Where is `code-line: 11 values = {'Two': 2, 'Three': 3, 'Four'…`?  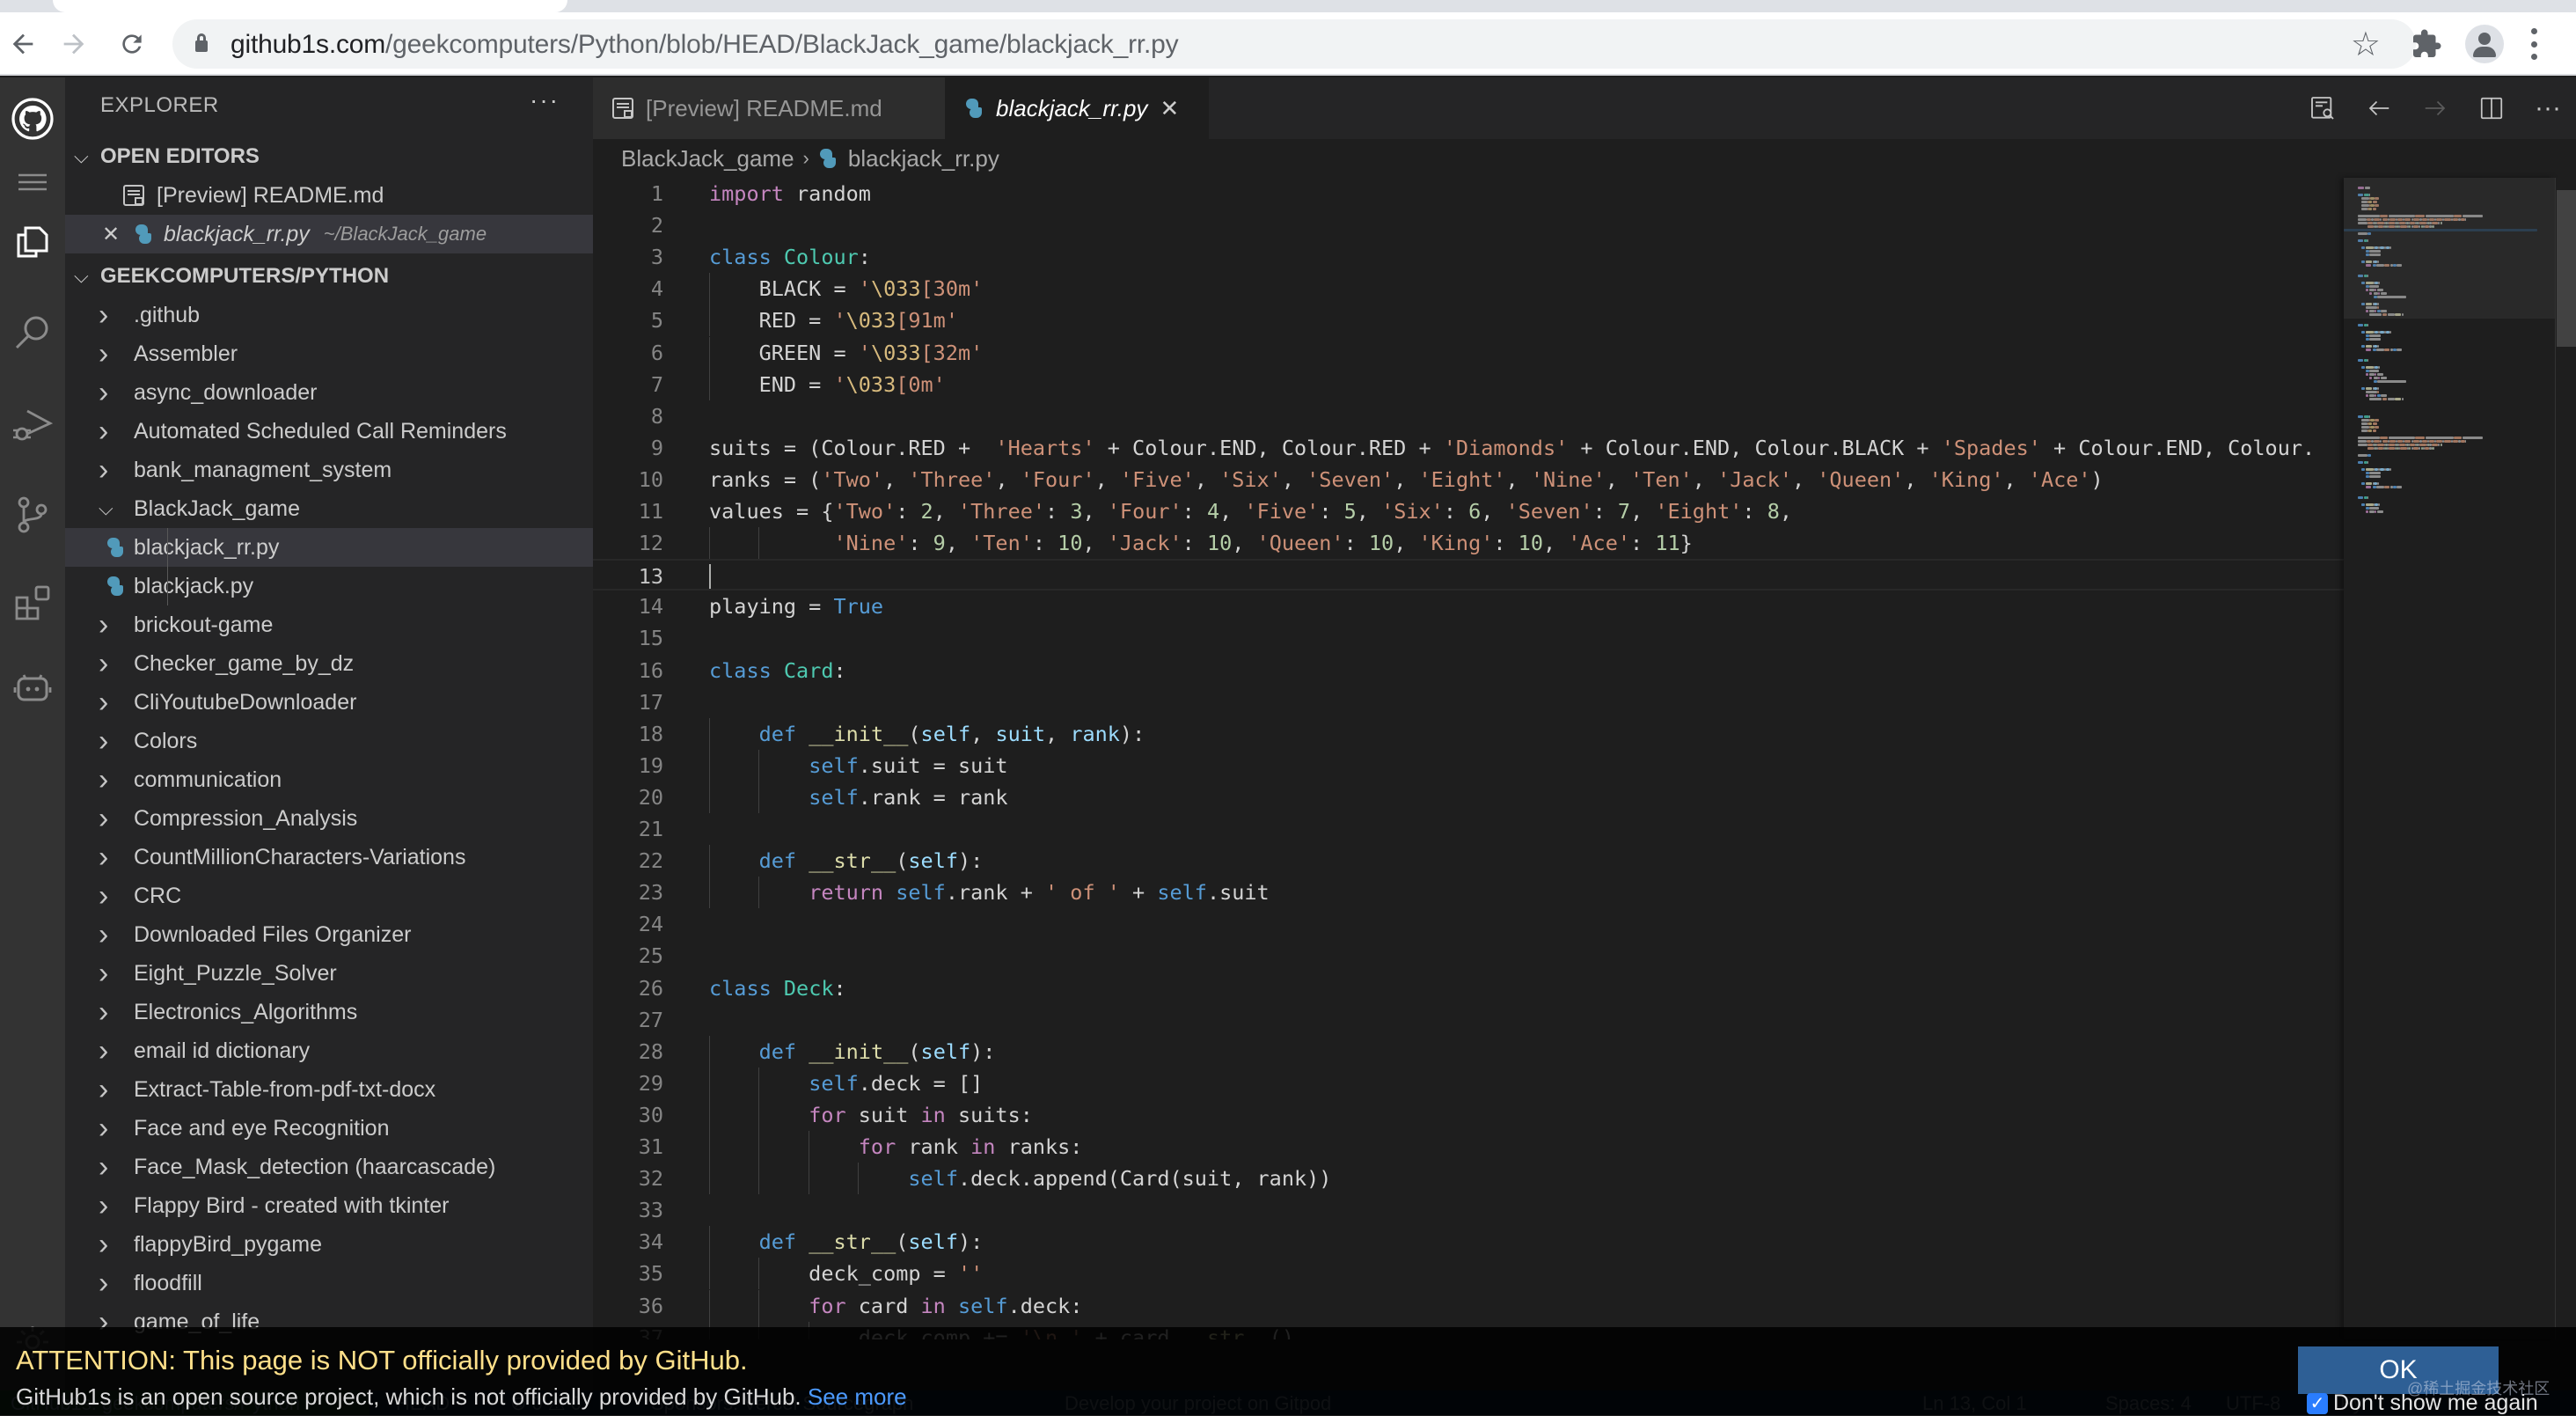
code-line: 11 values = {'Two': 2, 'Three': 3, 'Four'… is located at coordinates (1468, 511).